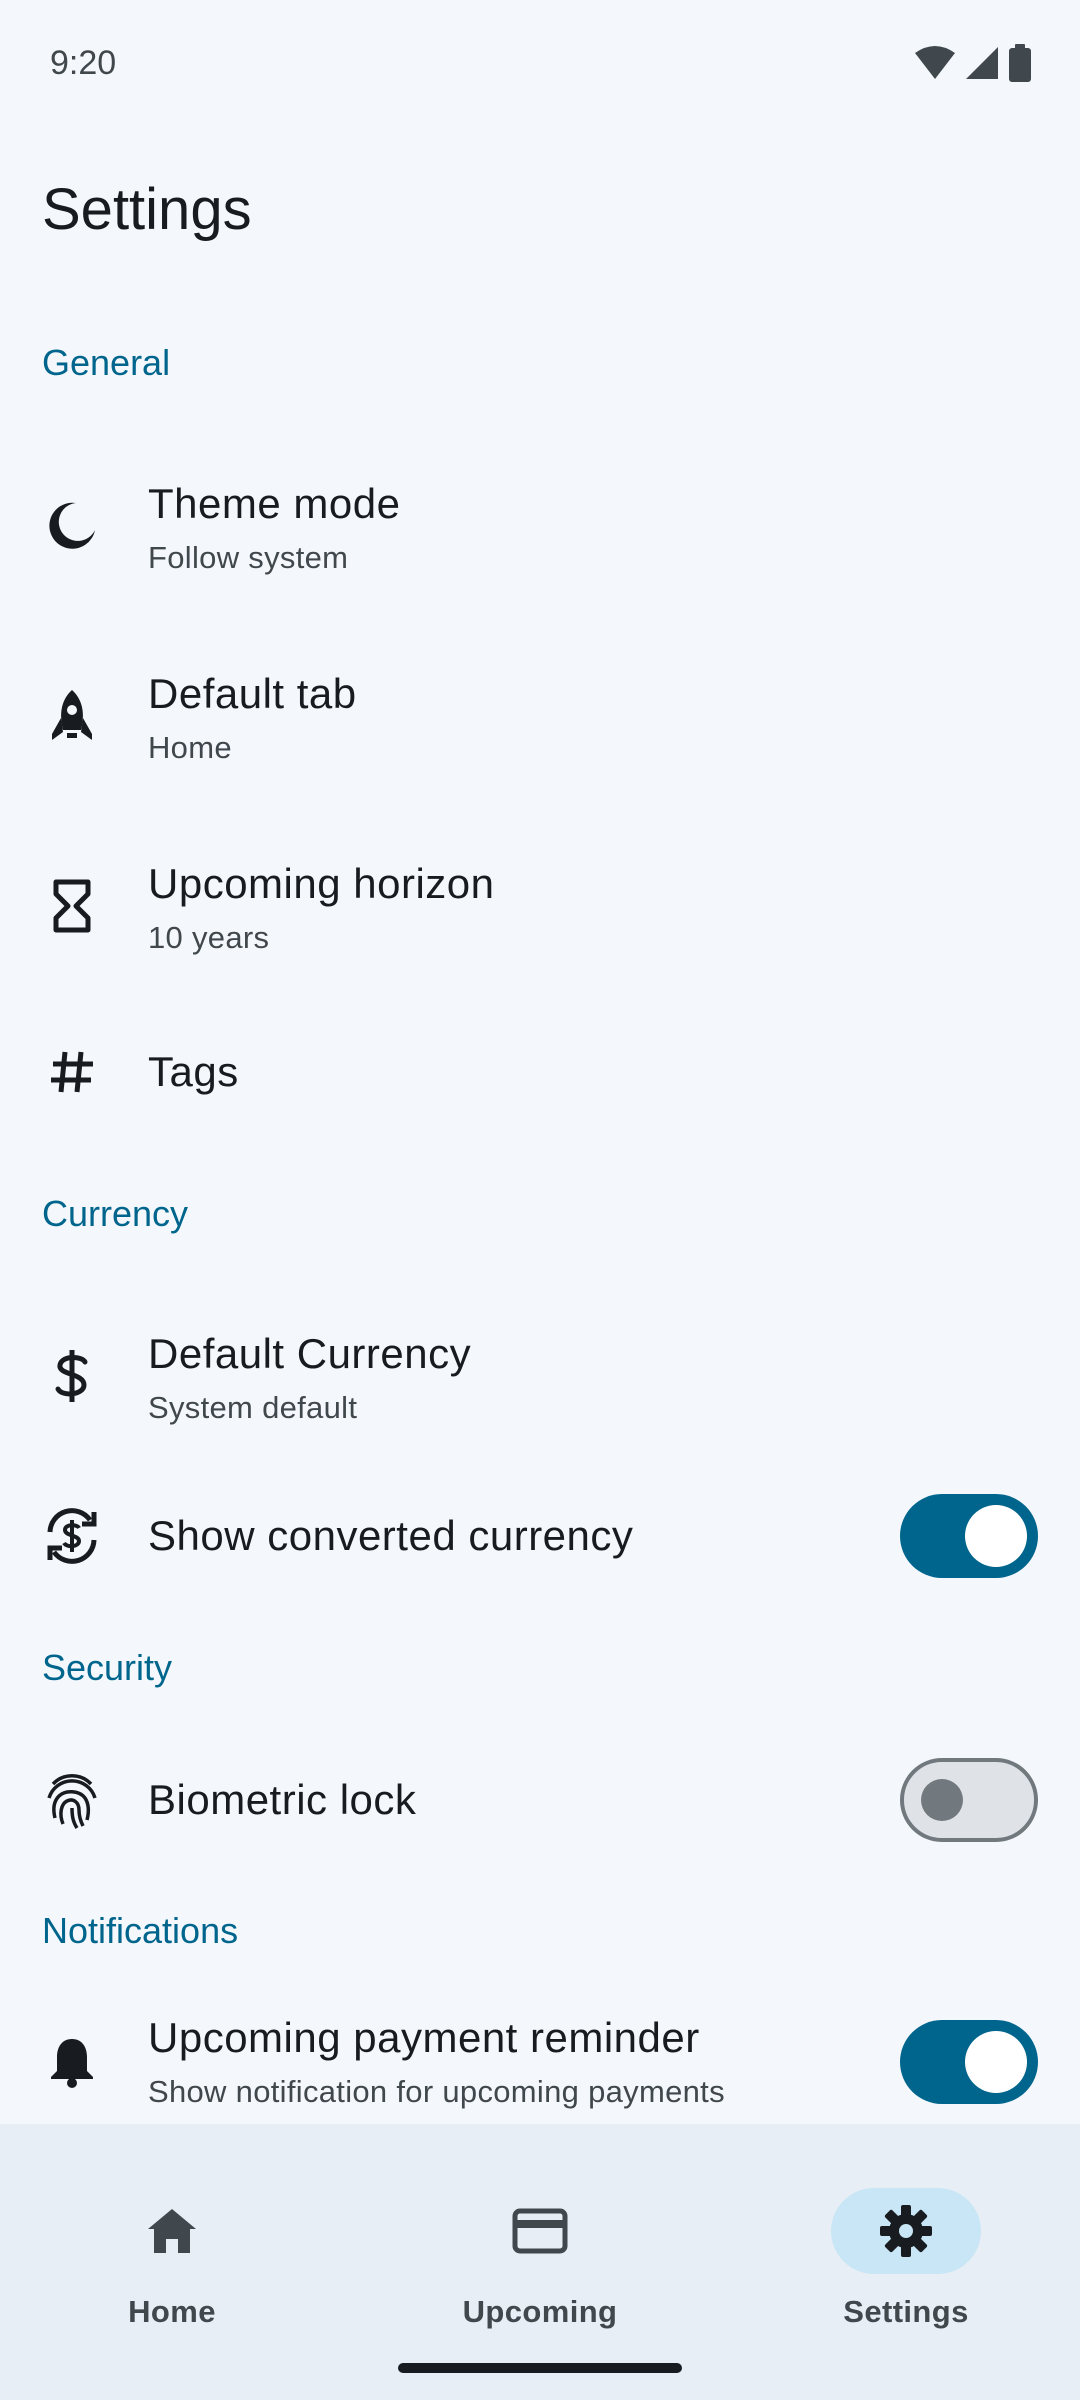  I want to click on setting-subtitle: Show notification for upcoming payments, so click(436, 2091).